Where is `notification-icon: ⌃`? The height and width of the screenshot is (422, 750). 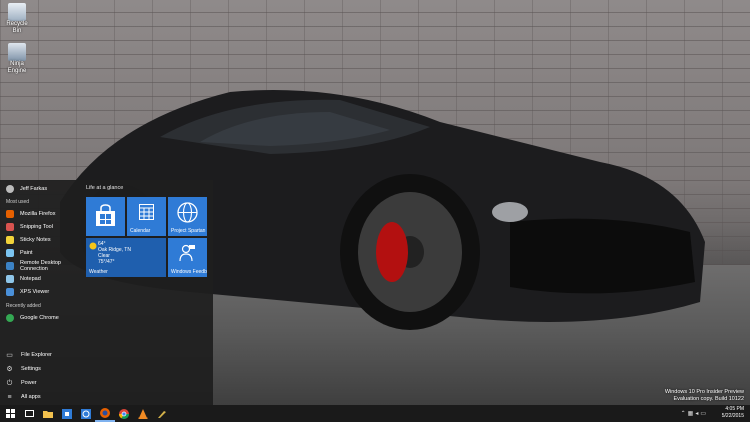
notification-icon: ⌃ is located at coordinates (684, 414).